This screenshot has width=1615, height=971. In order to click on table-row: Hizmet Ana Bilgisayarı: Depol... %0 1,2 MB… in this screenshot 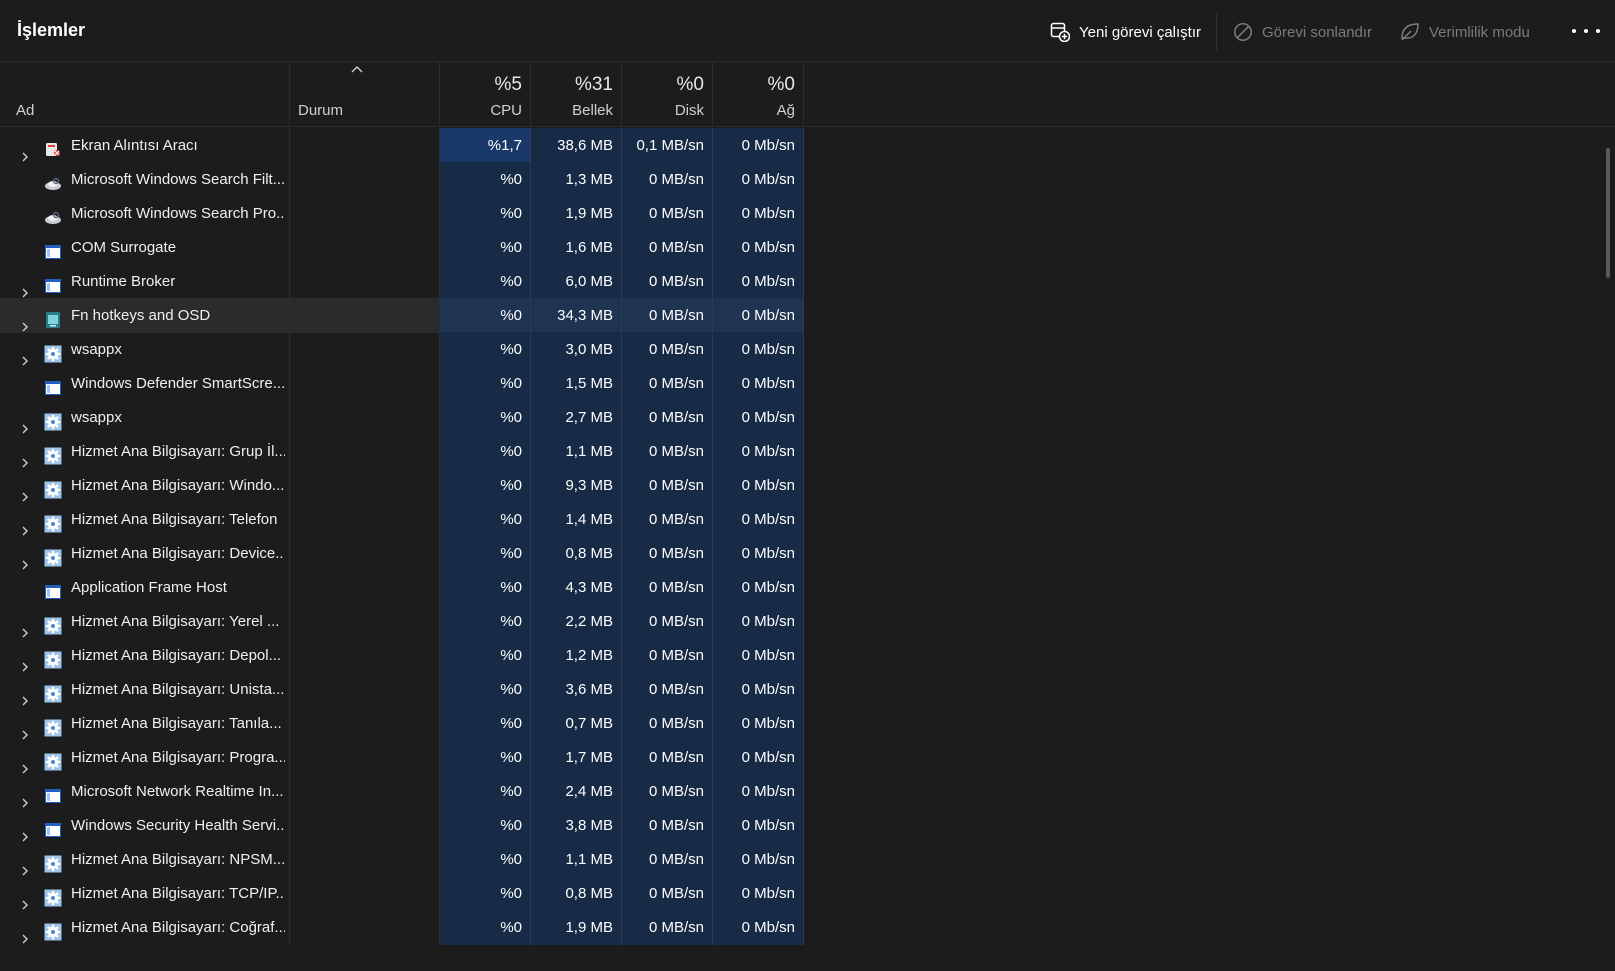, I will do `click(807, 655)`.